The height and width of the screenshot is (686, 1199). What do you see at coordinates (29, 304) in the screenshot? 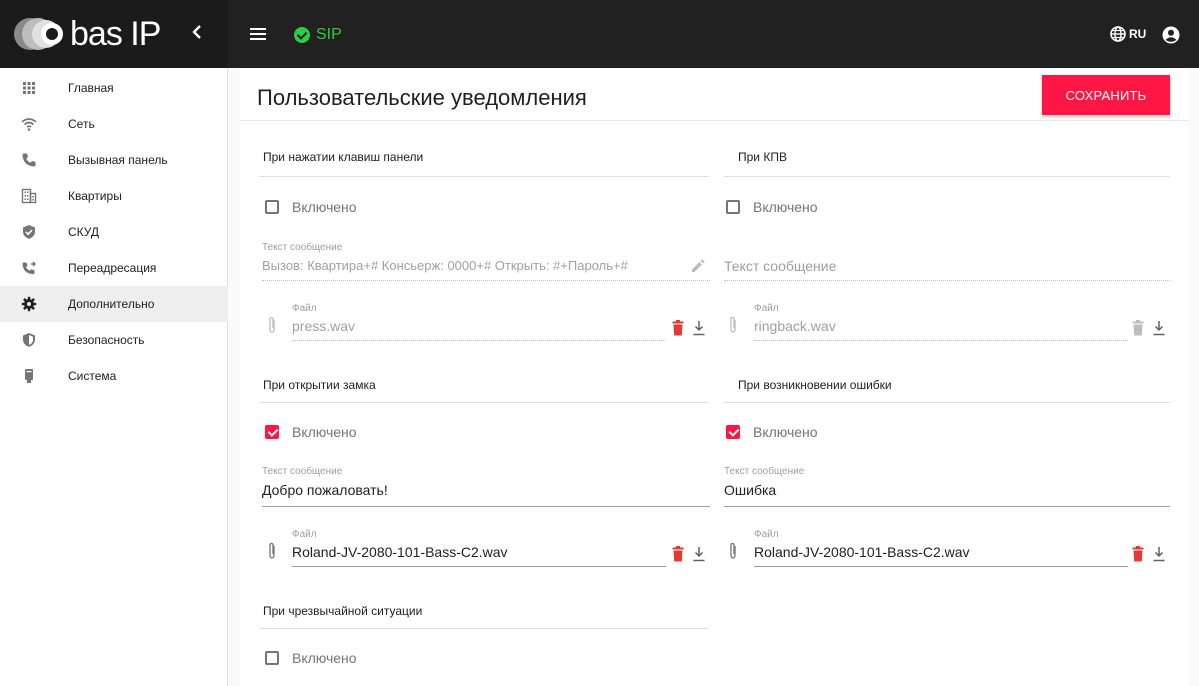
I see `gear-icon` at bounding box center [29, 304].